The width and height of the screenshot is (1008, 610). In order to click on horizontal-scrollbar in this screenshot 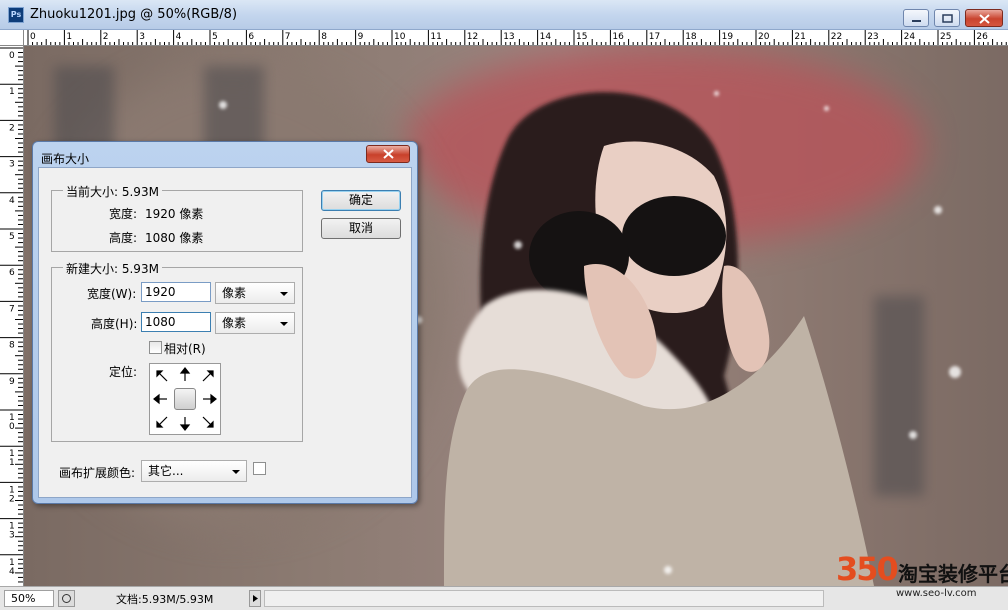, I will do `click(544, 598)`.